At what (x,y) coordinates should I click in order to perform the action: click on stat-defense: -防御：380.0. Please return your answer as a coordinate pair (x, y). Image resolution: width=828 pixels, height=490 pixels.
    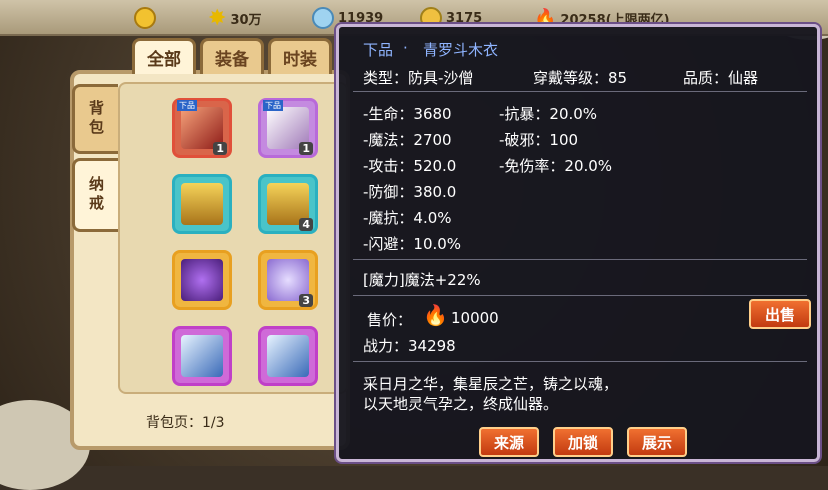
    Looking at the image, I should click on (410, 192).